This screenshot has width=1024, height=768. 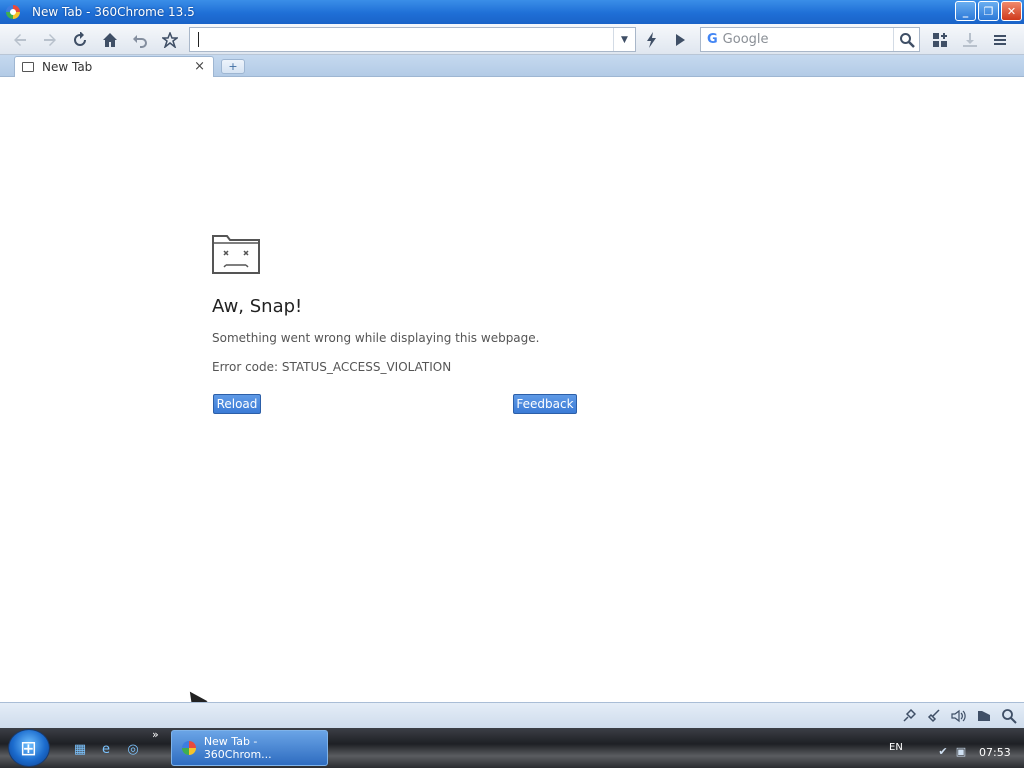 What do you see at coordinates (233, 66) in the screenshot?
I see `new-tab-button: +` at bounding box center [233, 66].